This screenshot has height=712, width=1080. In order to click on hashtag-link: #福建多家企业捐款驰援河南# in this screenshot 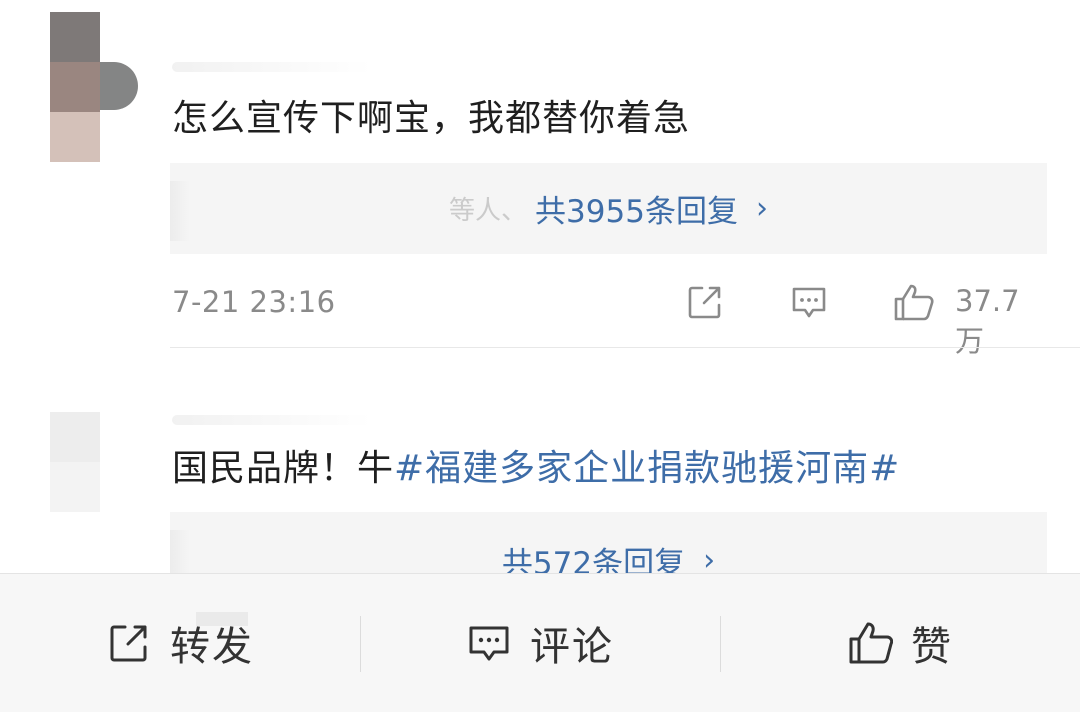, I will do `click(647, 468)`.